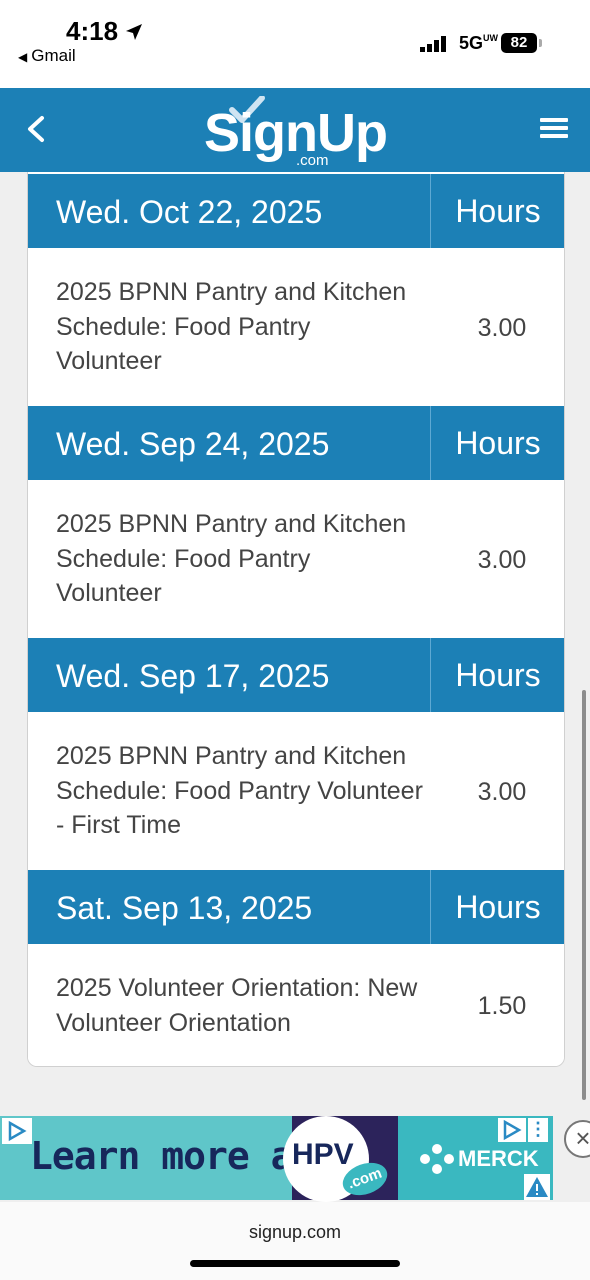 This screenshot has height=1280, width=590. I want to click on network-suffix: UW, so click(491, 38).